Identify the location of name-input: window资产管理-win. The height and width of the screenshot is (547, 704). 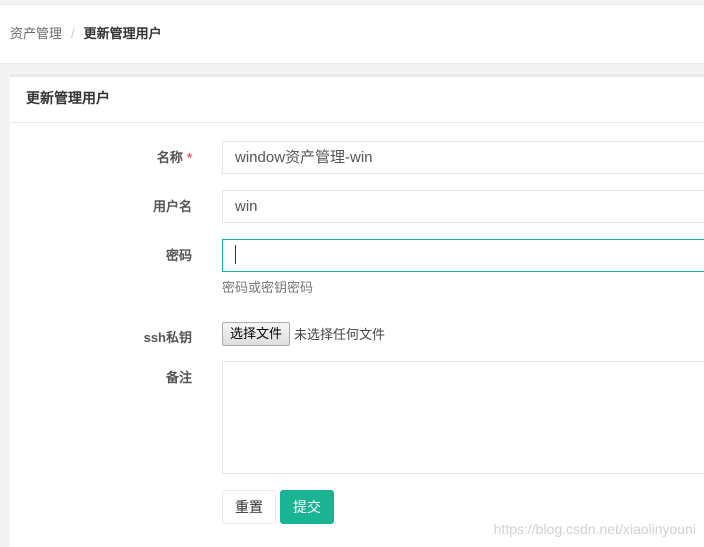
(463, 157).